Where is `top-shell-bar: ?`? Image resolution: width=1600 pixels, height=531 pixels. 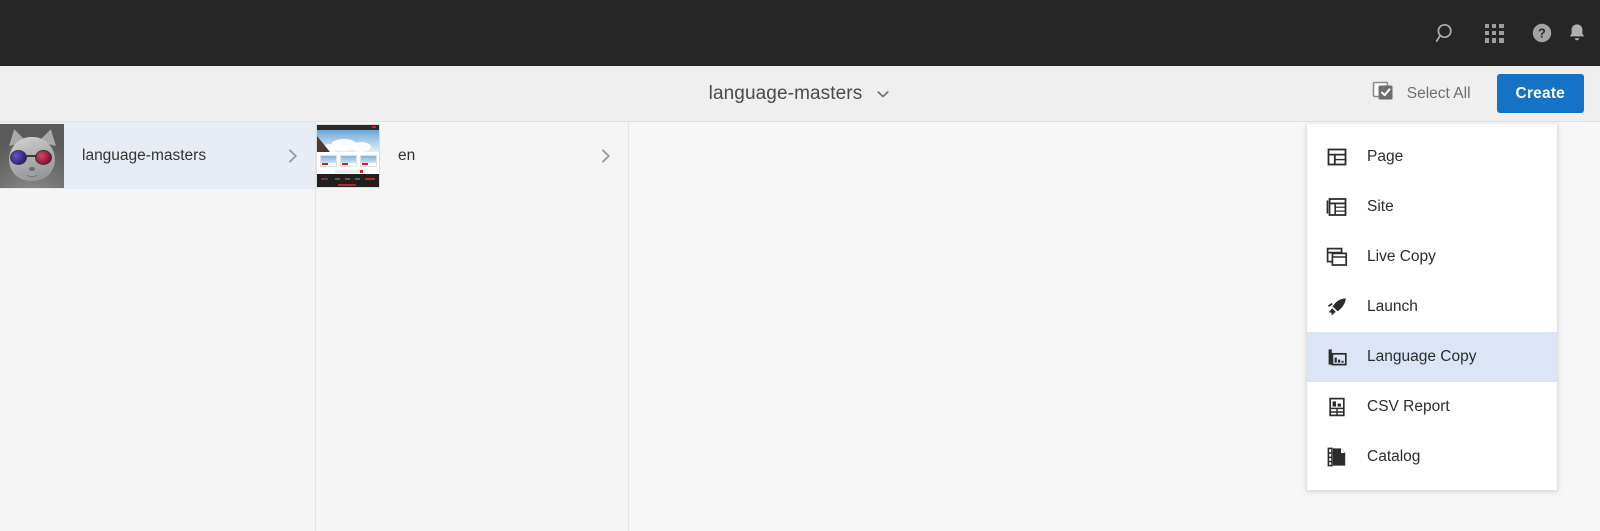
top-shell-bar: ? is located at coordinates (800, 33).